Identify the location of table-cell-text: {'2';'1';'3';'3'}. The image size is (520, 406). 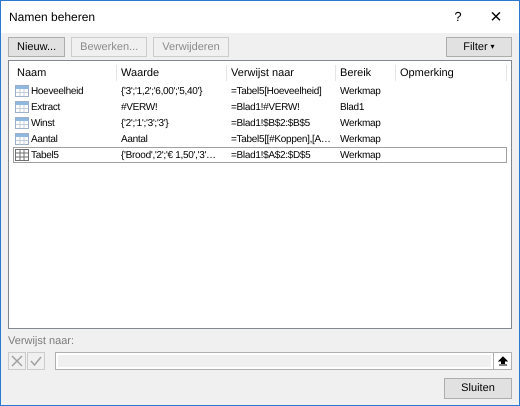
(144, 123).